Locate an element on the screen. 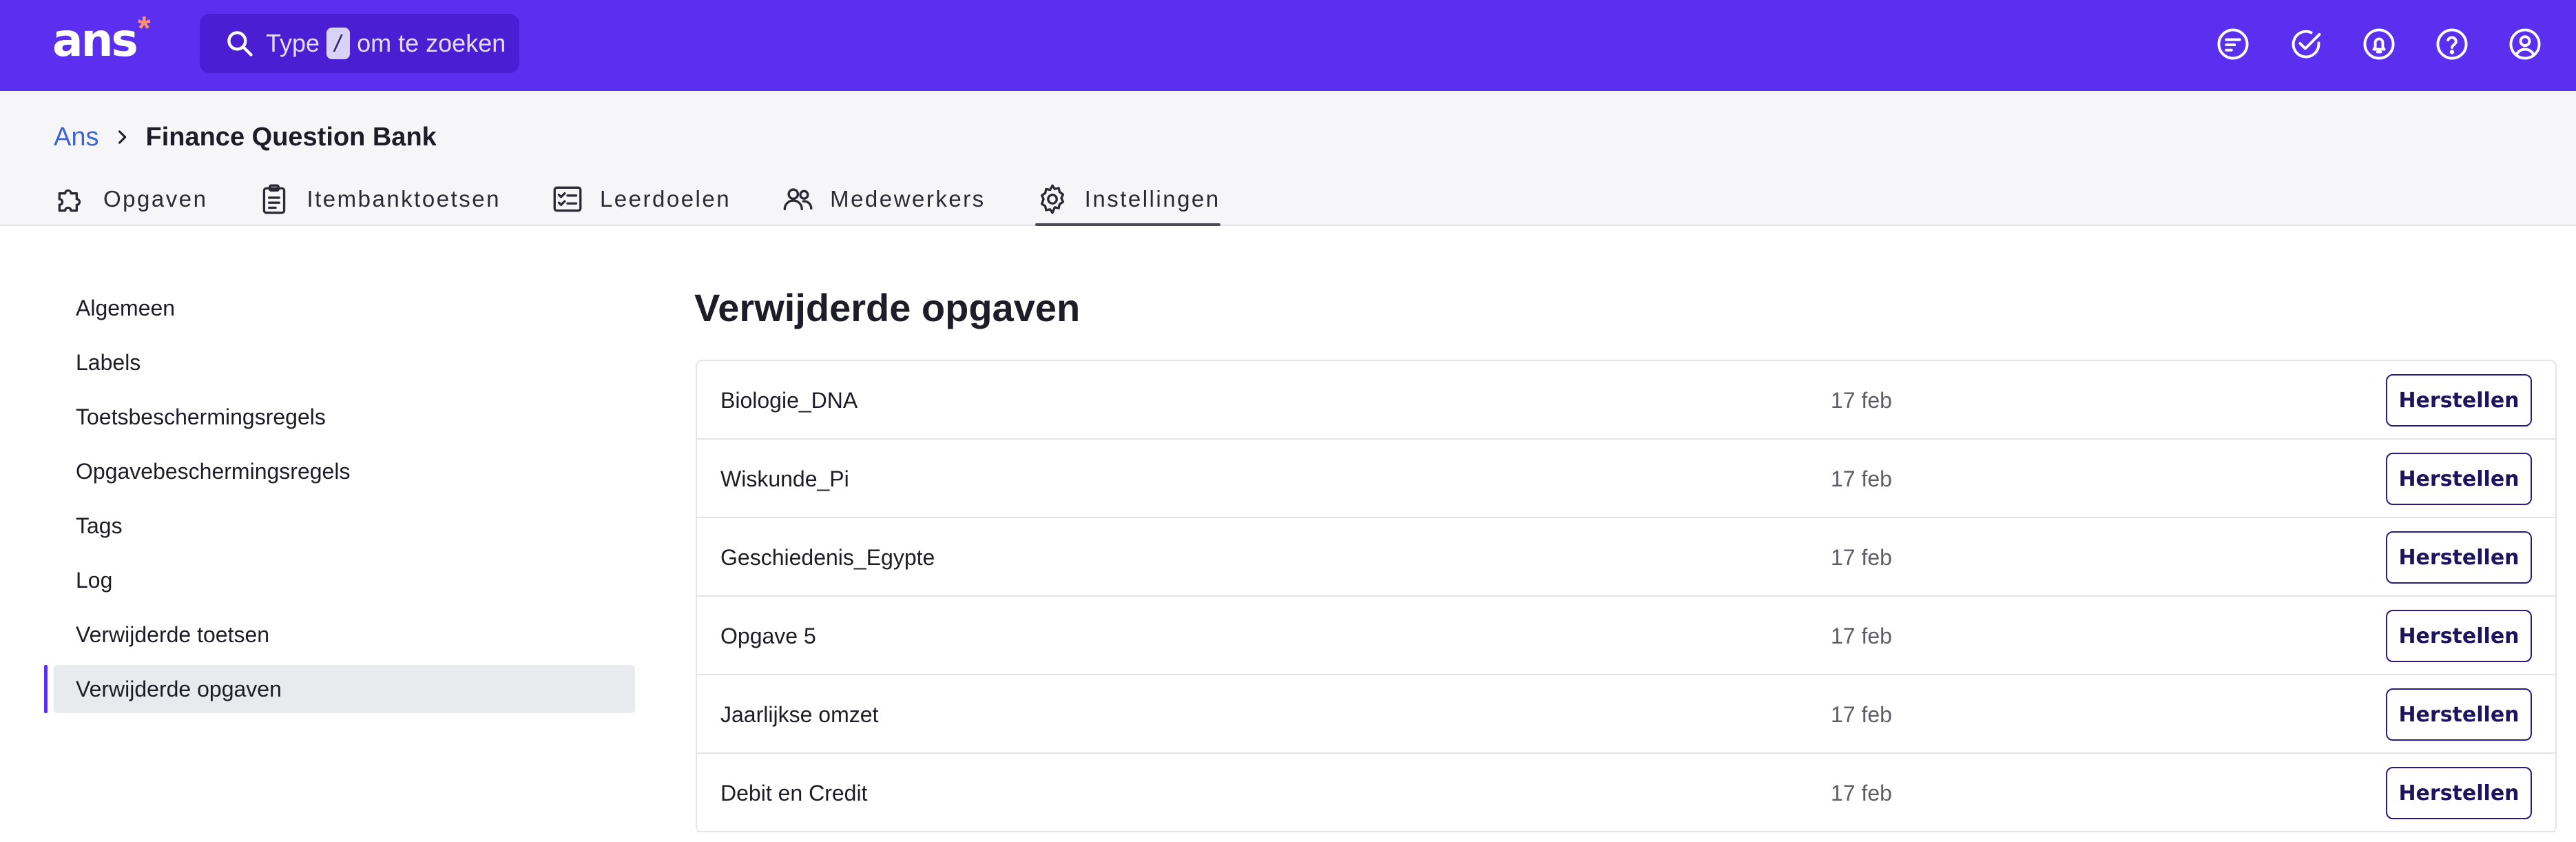 This screenshot has height=842, width=2576. tab-label: Medewerkers is located at coordinates (908, 199).